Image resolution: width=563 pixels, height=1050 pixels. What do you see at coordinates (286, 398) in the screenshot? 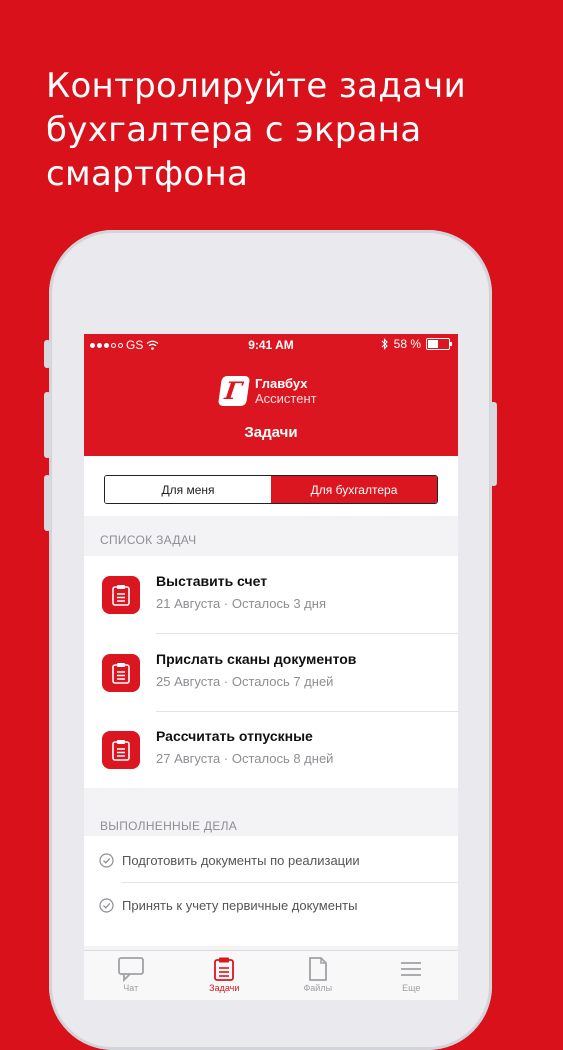
I see `brand-subtitle: Ассистент` at bounding box center [286, 398].